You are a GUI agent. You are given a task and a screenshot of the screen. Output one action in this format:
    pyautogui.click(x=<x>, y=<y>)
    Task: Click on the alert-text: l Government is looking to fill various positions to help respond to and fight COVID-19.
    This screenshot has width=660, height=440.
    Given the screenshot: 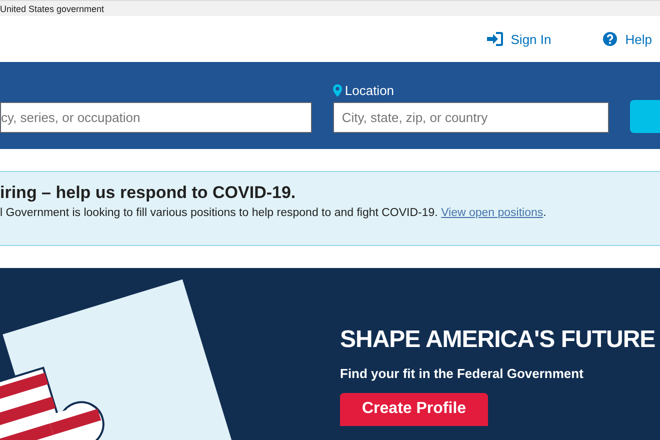 What is the action you would take?
    pyautogui.click(x=219, y=213)
    